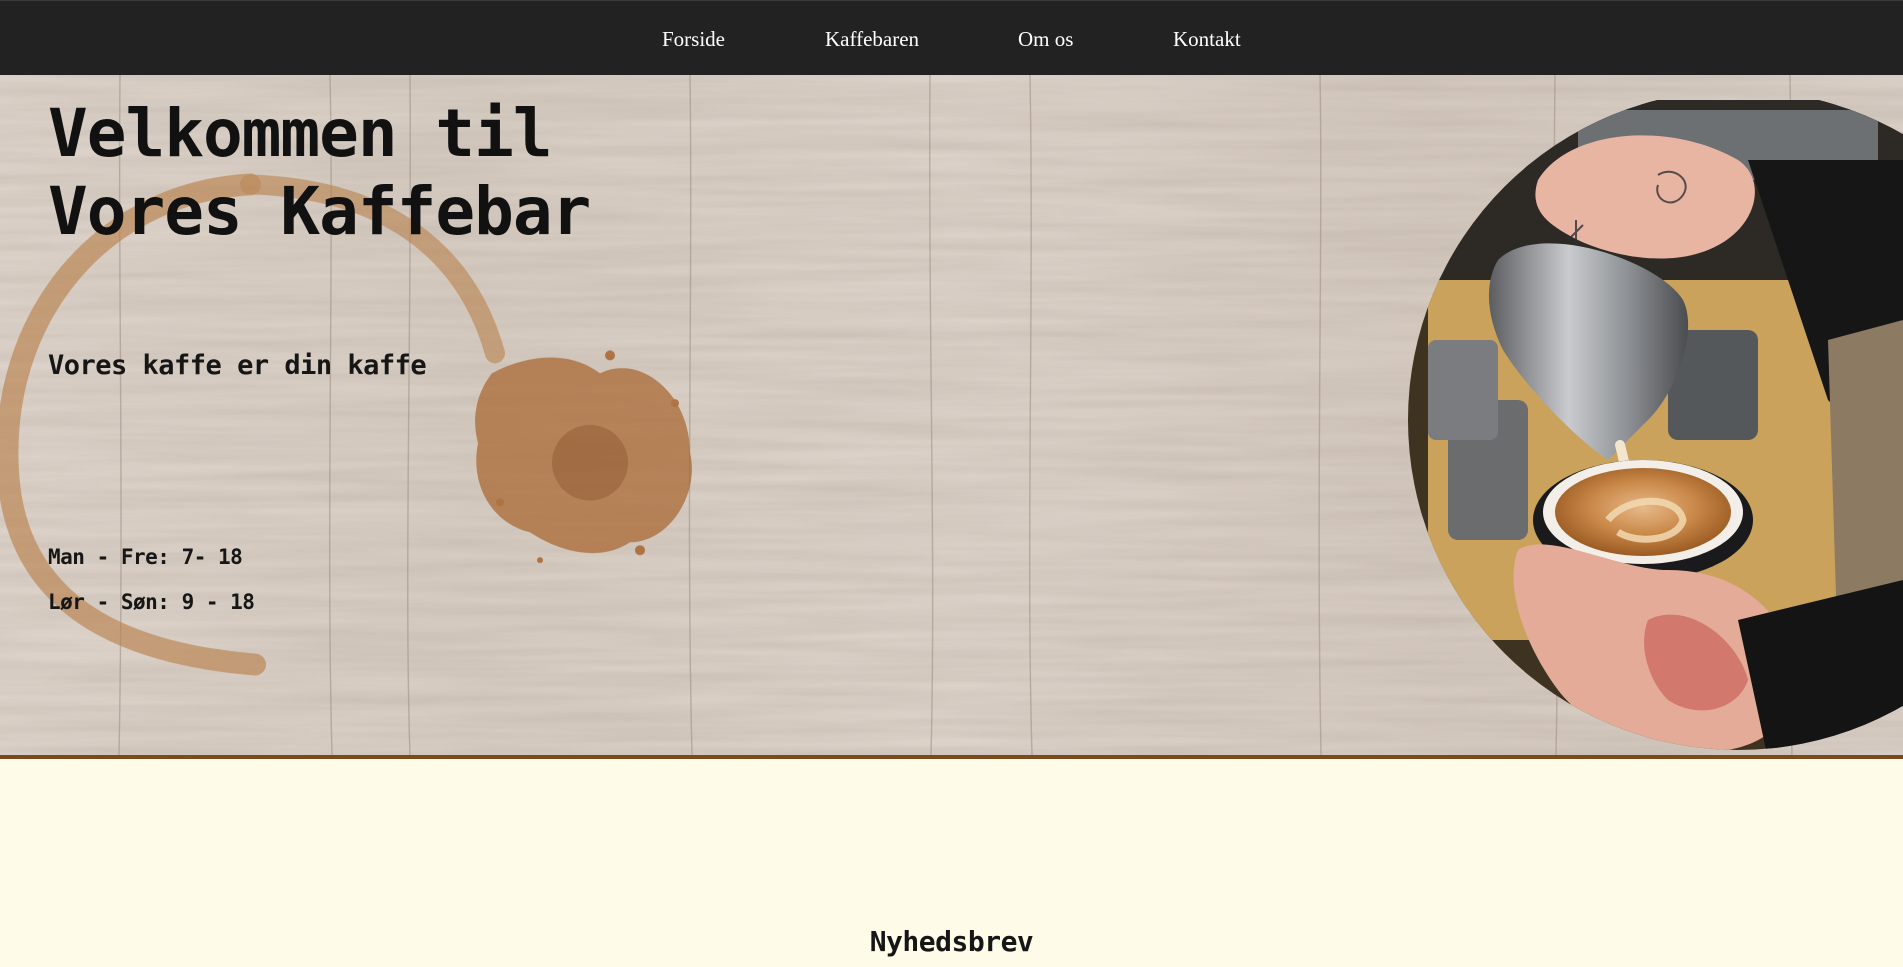 The image size is (1903, 967). I want to click on hours-weekend: Lør - Søn: 9 - 18, so click(151, 602).